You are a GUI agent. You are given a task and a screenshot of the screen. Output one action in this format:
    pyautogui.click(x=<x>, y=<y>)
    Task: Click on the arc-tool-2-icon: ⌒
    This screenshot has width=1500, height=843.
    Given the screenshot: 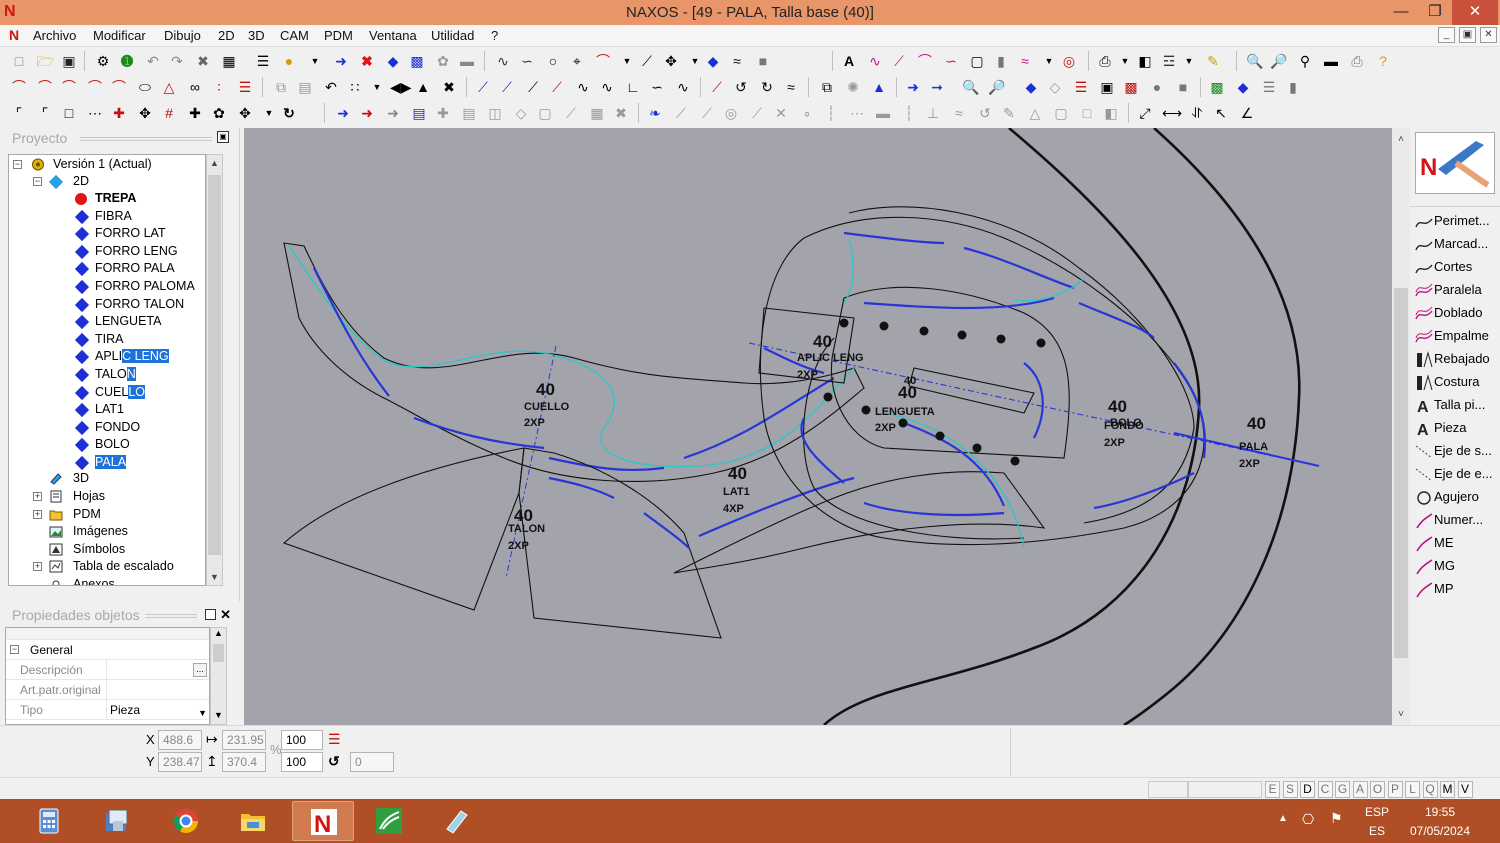 What is the action you would take?
    pyautogui.click(x=45, y=87)
    